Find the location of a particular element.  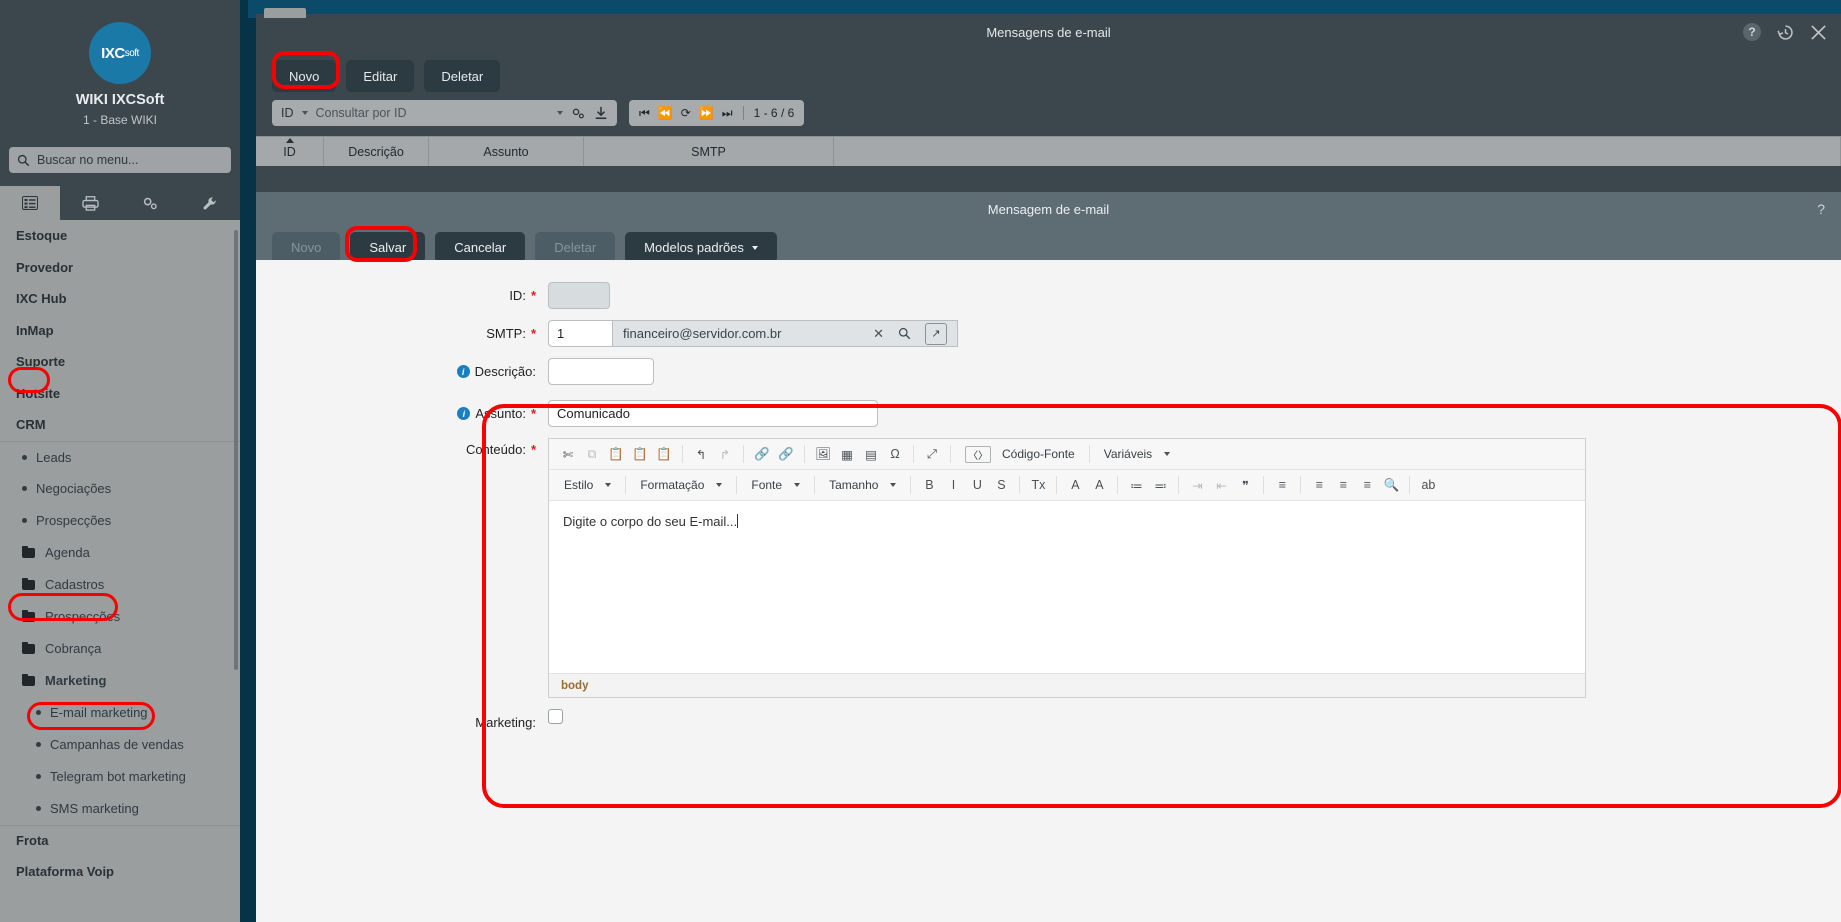

sidebar-item-estoque: Estoque is located at coordinates (120, 236).